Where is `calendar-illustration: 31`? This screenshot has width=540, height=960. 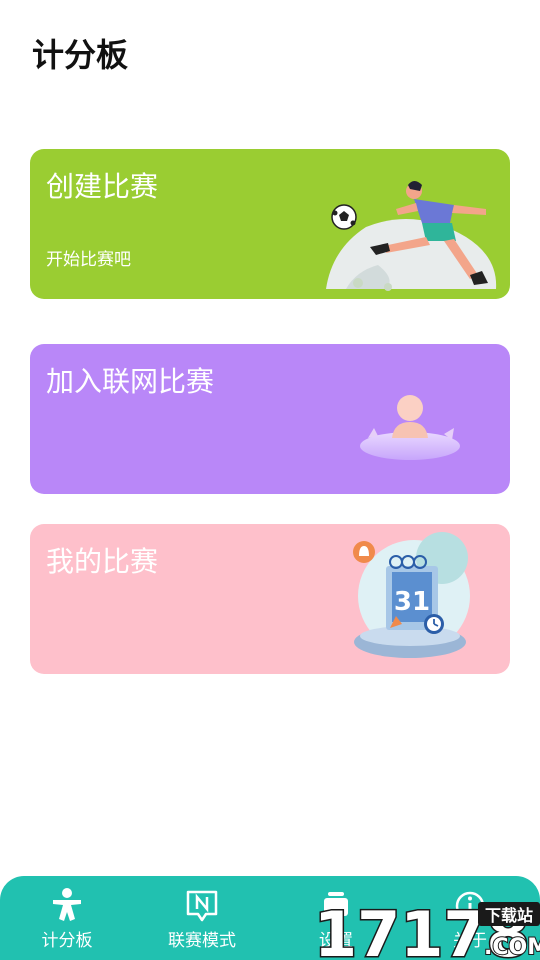
calendar-illustration: 31 is located at coordinates (411, 595).